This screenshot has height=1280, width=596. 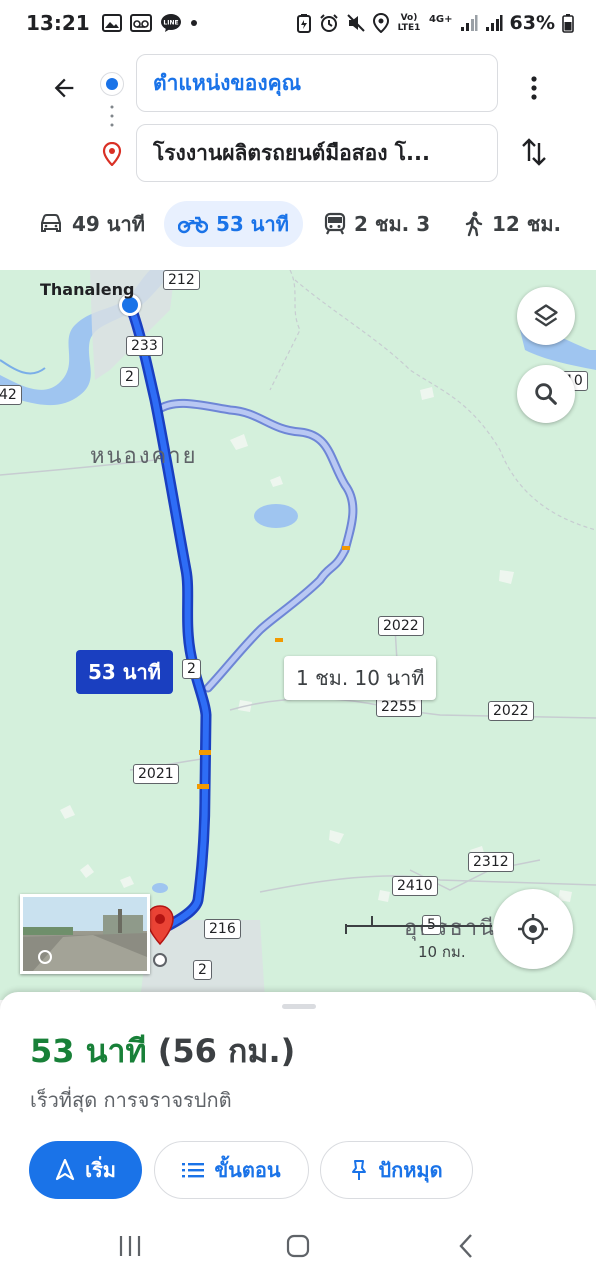 What do you see at coordinates (112, 116) in the screenshot?
I see `route-dots-icon` at bounding box center [112, 116].